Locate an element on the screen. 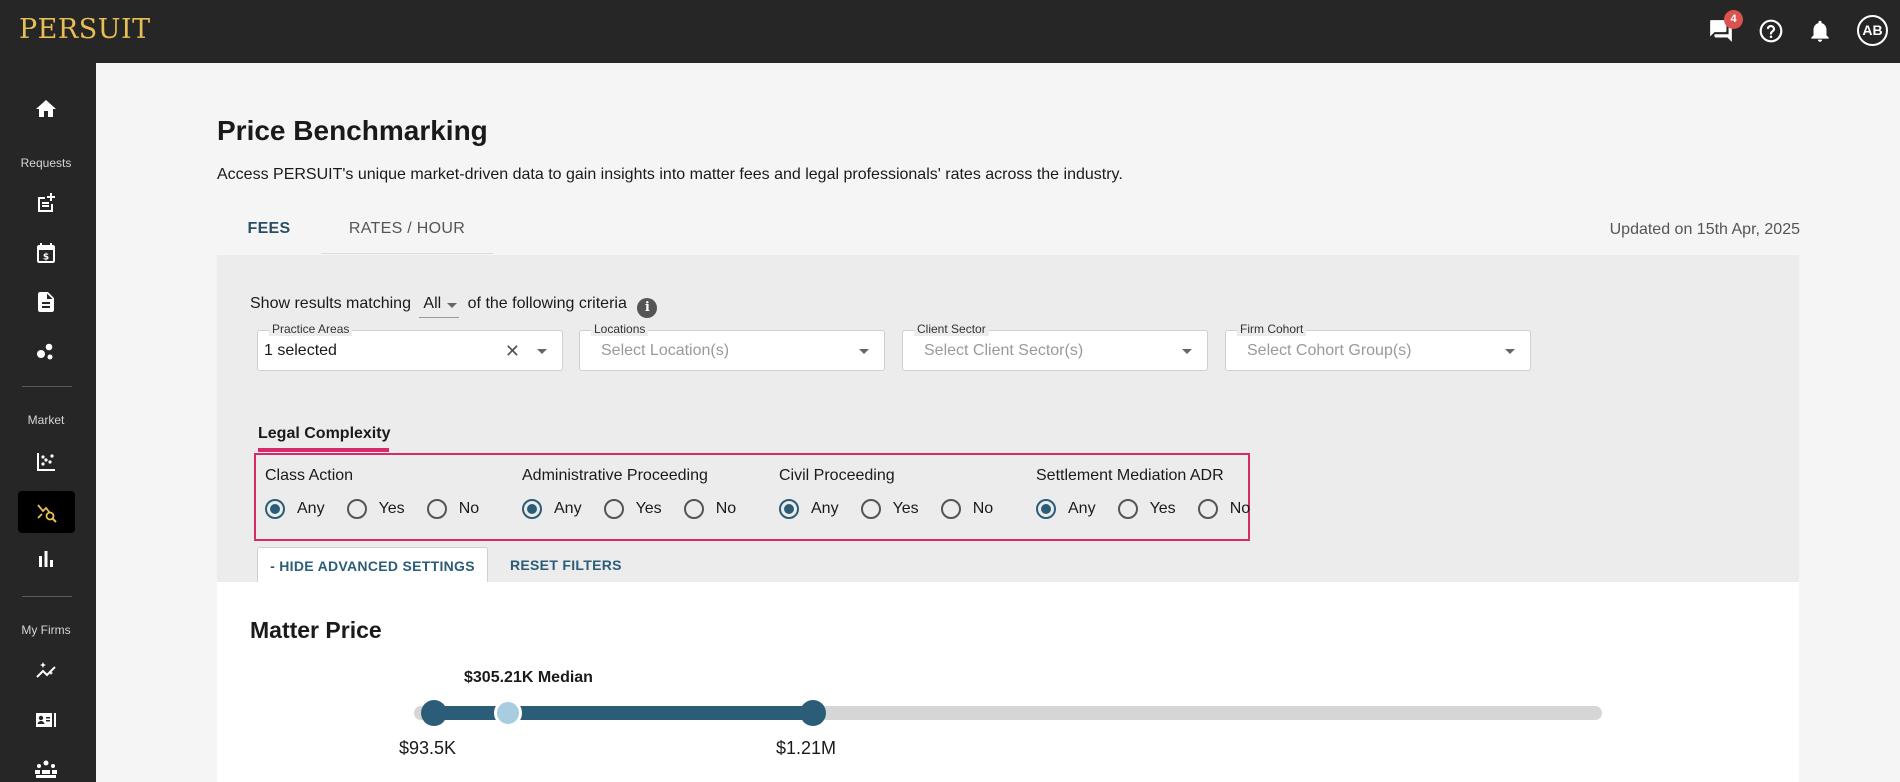 Image resolution: width=1900 pixels, height=782 pixels. settlement-mediation-adr-no-radio: No is located at coordinates (1224, 509).